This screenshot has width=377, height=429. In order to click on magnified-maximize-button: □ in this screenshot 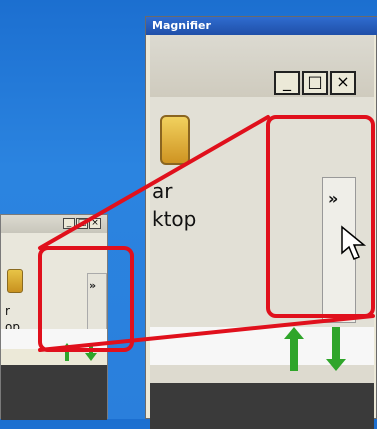, I will do `click(315, 83)`.